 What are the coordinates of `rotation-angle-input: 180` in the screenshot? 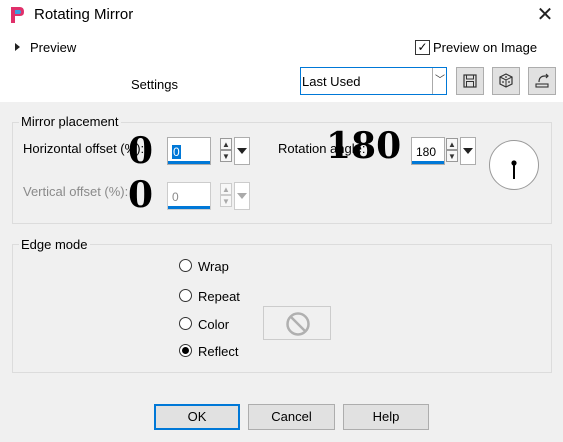 It's located at (428, 151).